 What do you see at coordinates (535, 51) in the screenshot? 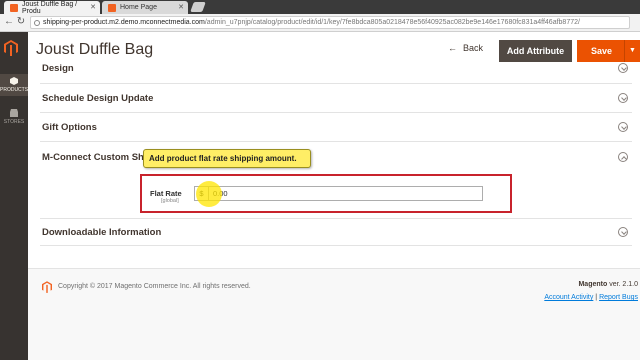
I see `add-attribute-button: Add Attribute` at bounding box center [535, 51].